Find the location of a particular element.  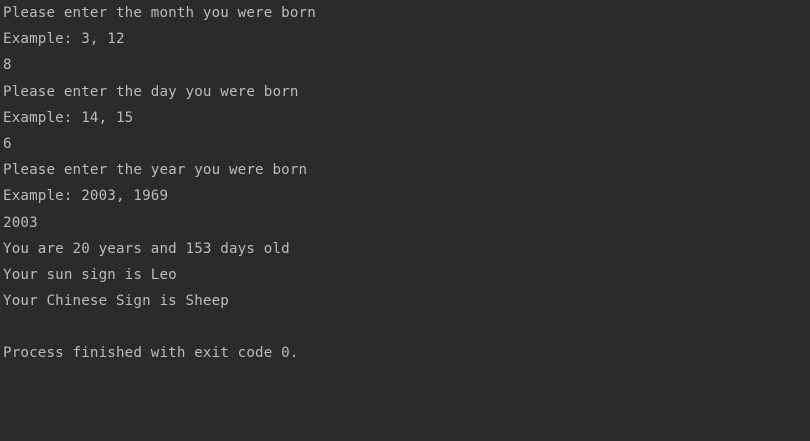

sun-sign-result-line: Your sun sign is Leo is located at coordinates (90, 274).